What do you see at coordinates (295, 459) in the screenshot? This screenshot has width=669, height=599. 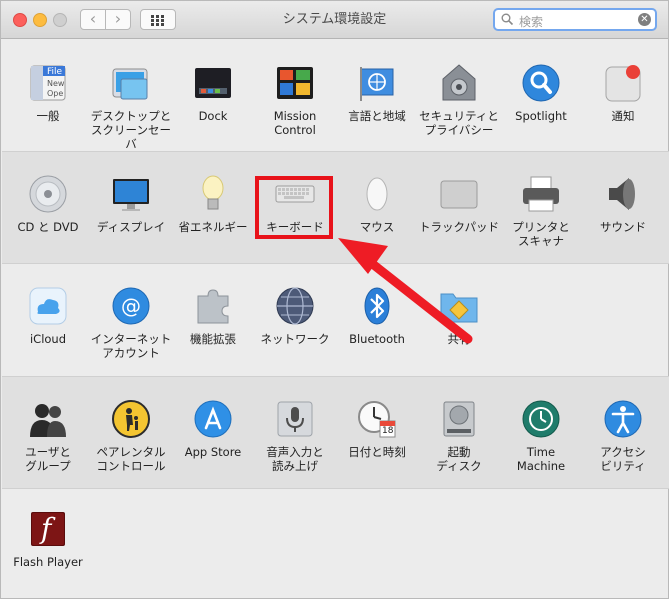 I see `pref-label: 音声入力と 読み上げ` at bounding box center [295, 459].